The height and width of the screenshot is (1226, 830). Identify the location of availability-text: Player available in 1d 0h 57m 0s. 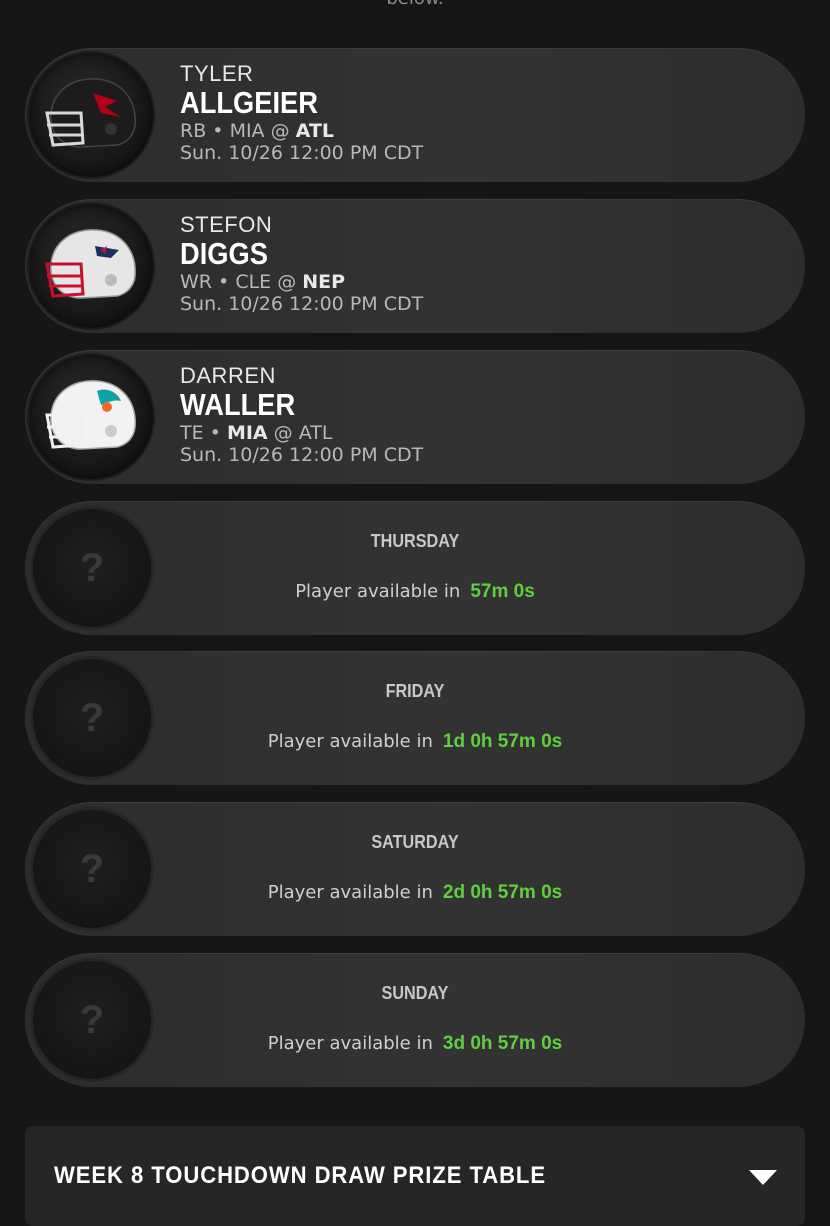
(415, 741).